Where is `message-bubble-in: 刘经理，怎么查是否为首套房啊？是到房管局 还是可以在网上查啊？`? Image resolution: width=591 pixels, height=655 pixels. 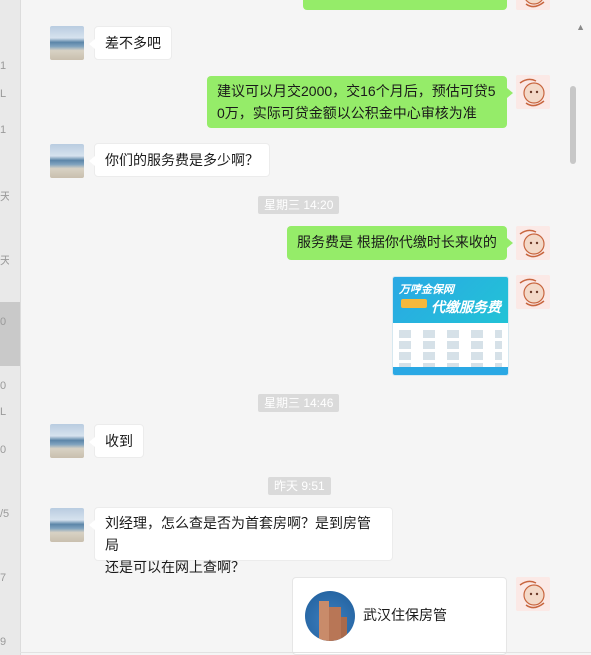
message-bubble-in: 刘经理，怎么查是否为首套房啊？是到房管局 还是可以在网上查啊？ is located at coordinates (241, 541).